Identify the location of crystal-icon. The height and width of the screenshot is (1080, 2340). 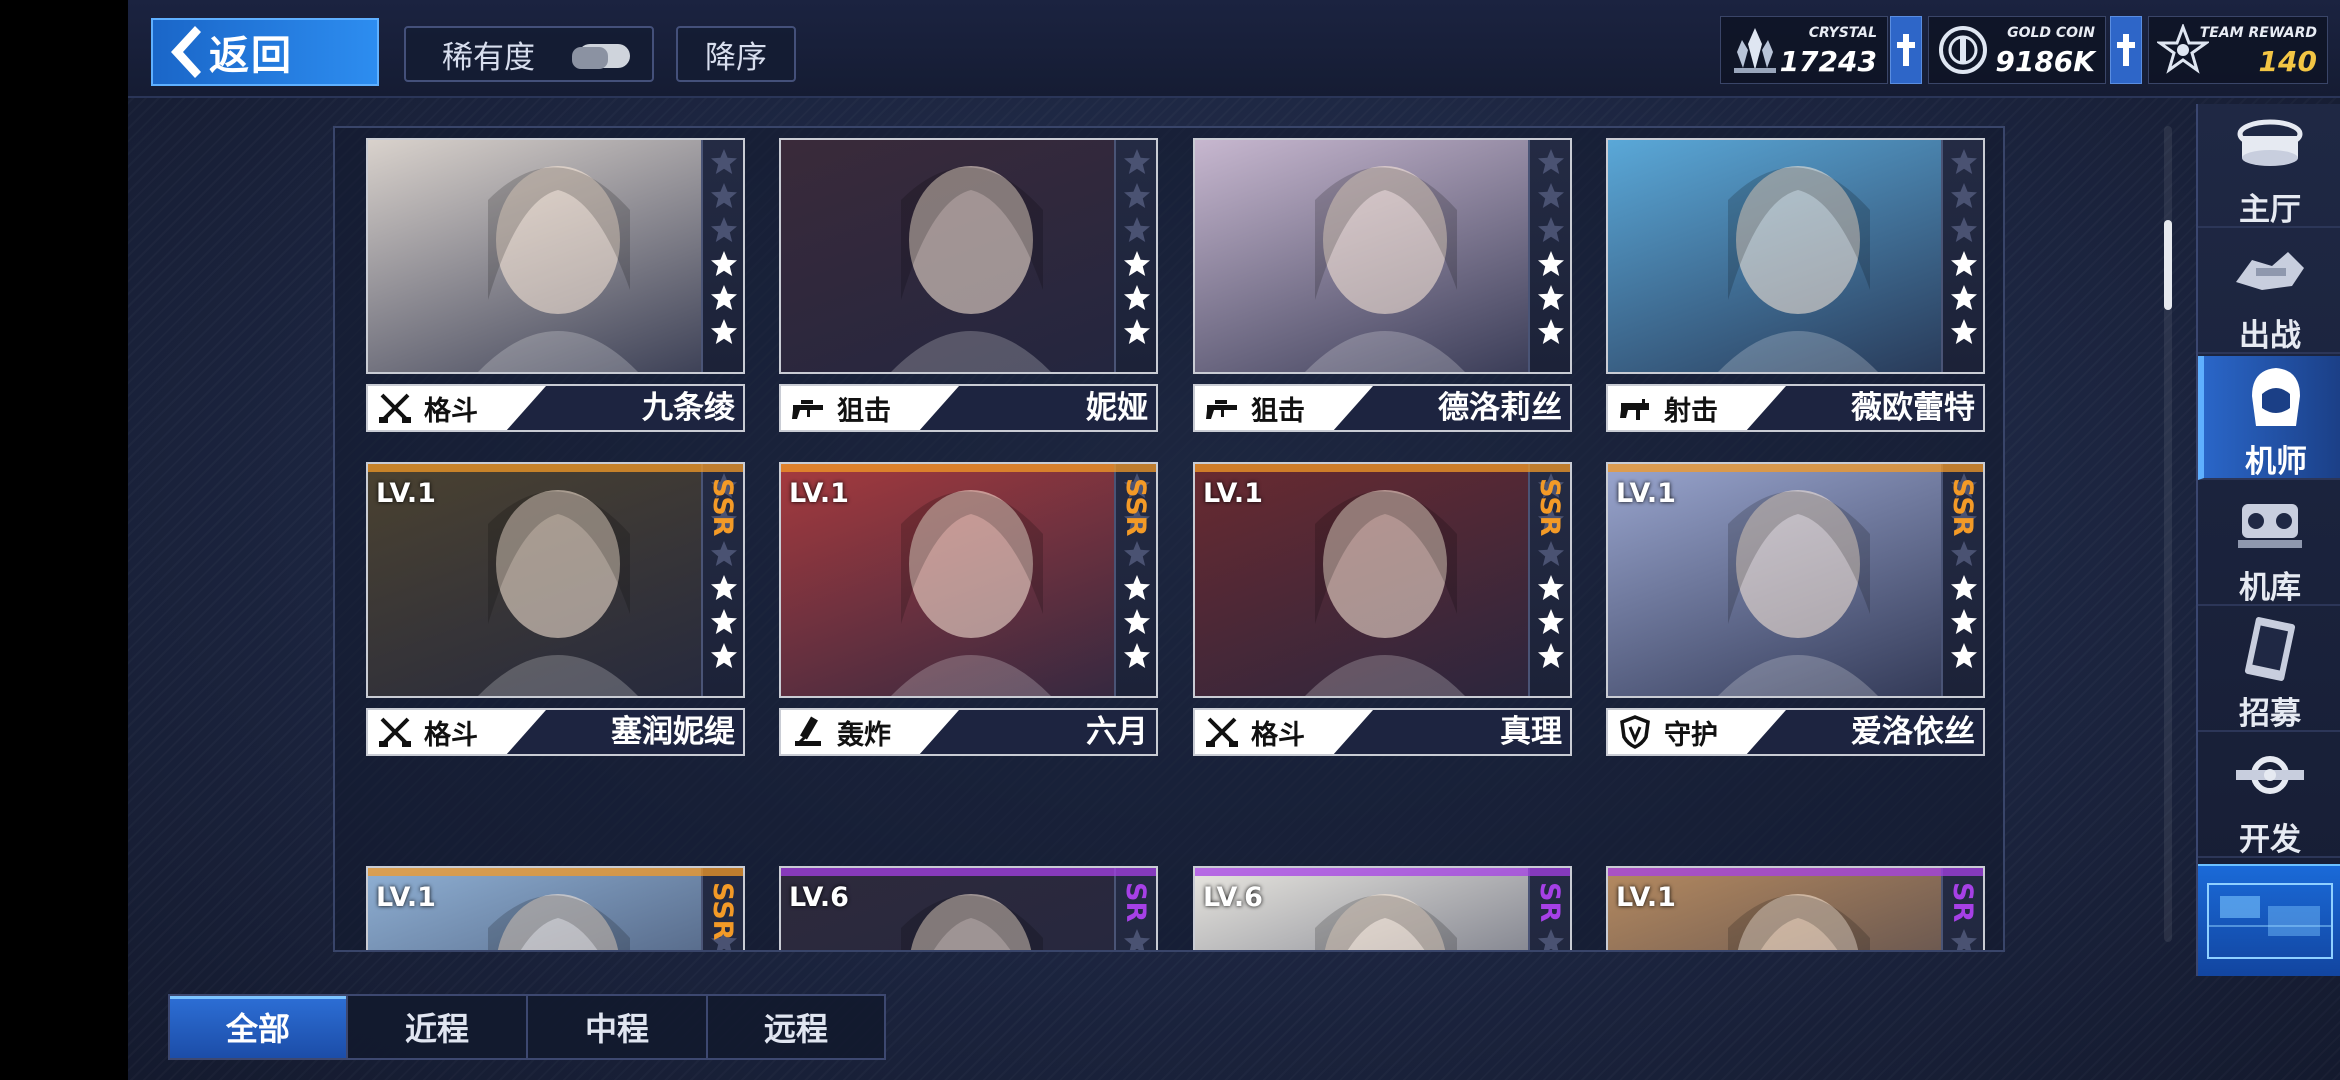
(1755, 50).